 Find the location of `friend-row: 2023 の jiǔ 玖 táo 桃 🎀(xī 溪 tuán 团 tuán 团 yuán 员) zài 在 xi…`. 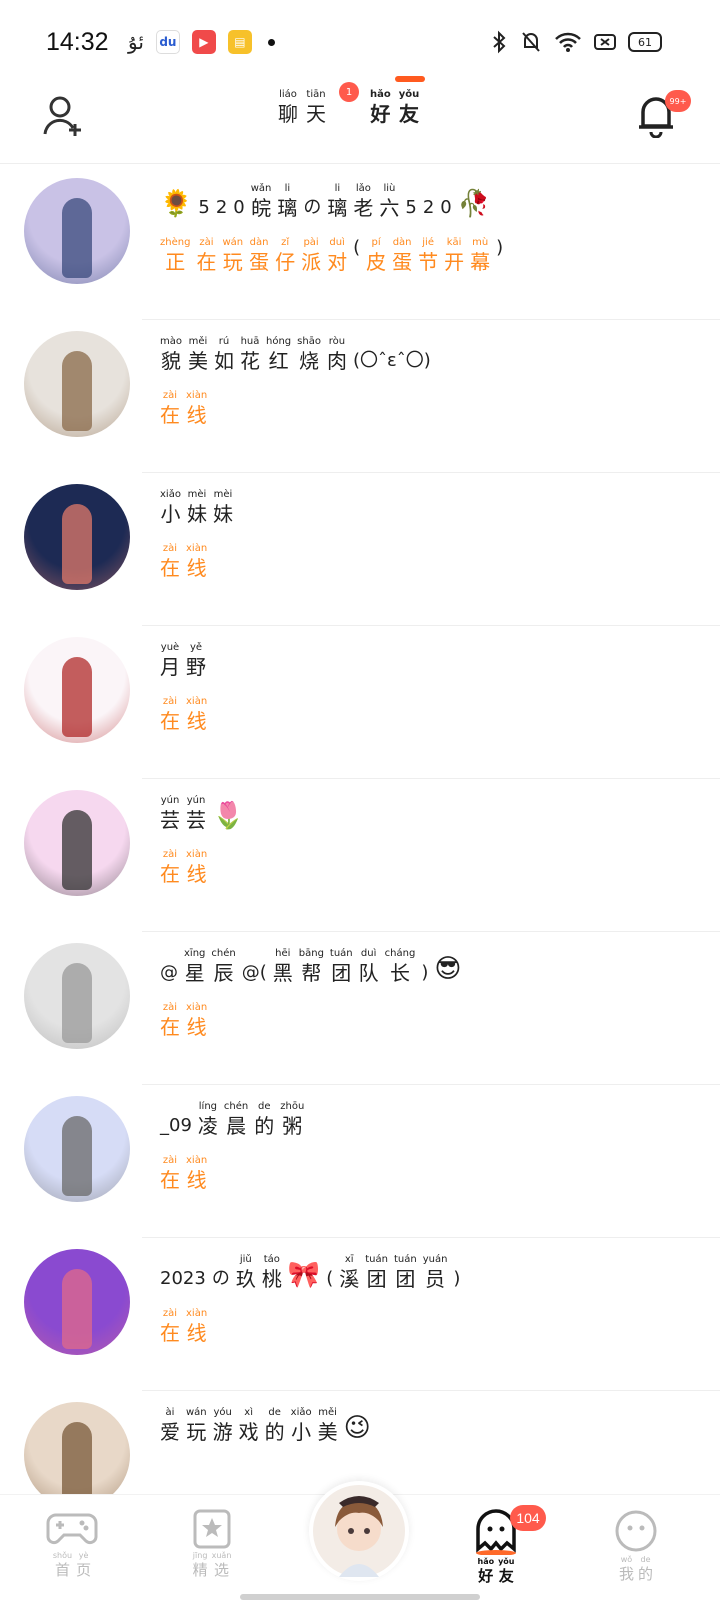

friend-row: 2023 の jiǔ 玖 táo 桃 🎀(xī 溪 tuán 团 tuán 团 yuán 员) zài 在 xi… is located at coordinates (360, 1313).